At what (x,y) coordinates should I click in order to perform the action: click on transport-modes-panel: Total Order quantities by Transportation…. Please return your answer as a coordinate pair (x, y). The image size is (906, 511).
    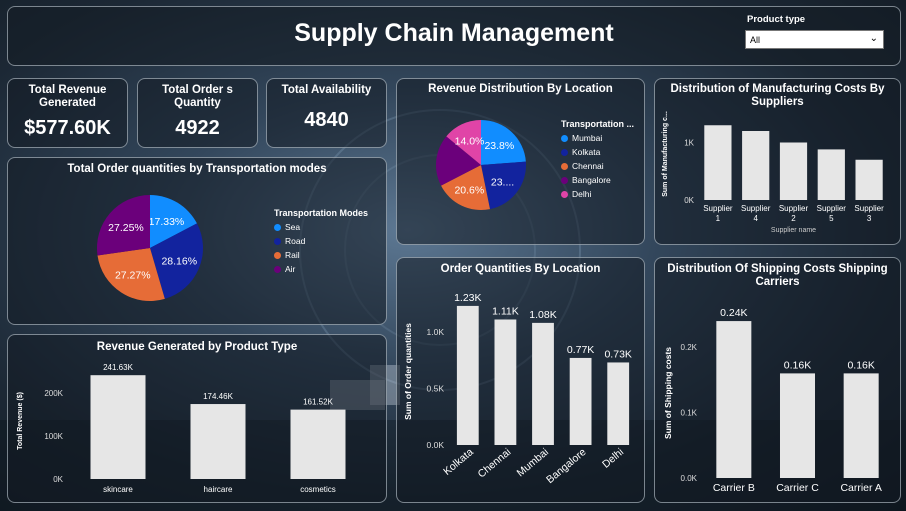
    Looking at the image, I should click on (197, 241).